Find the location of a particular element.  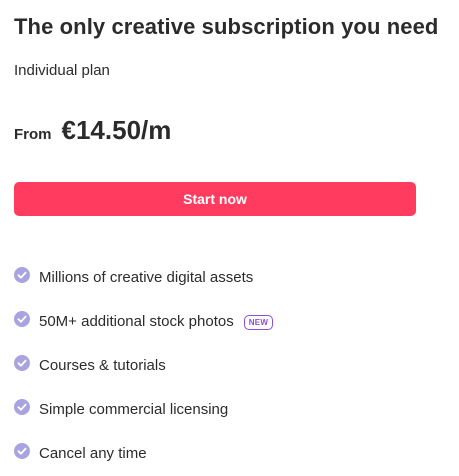

feature-item: Millions of creative digital assets is located at coordinates (143, 278).